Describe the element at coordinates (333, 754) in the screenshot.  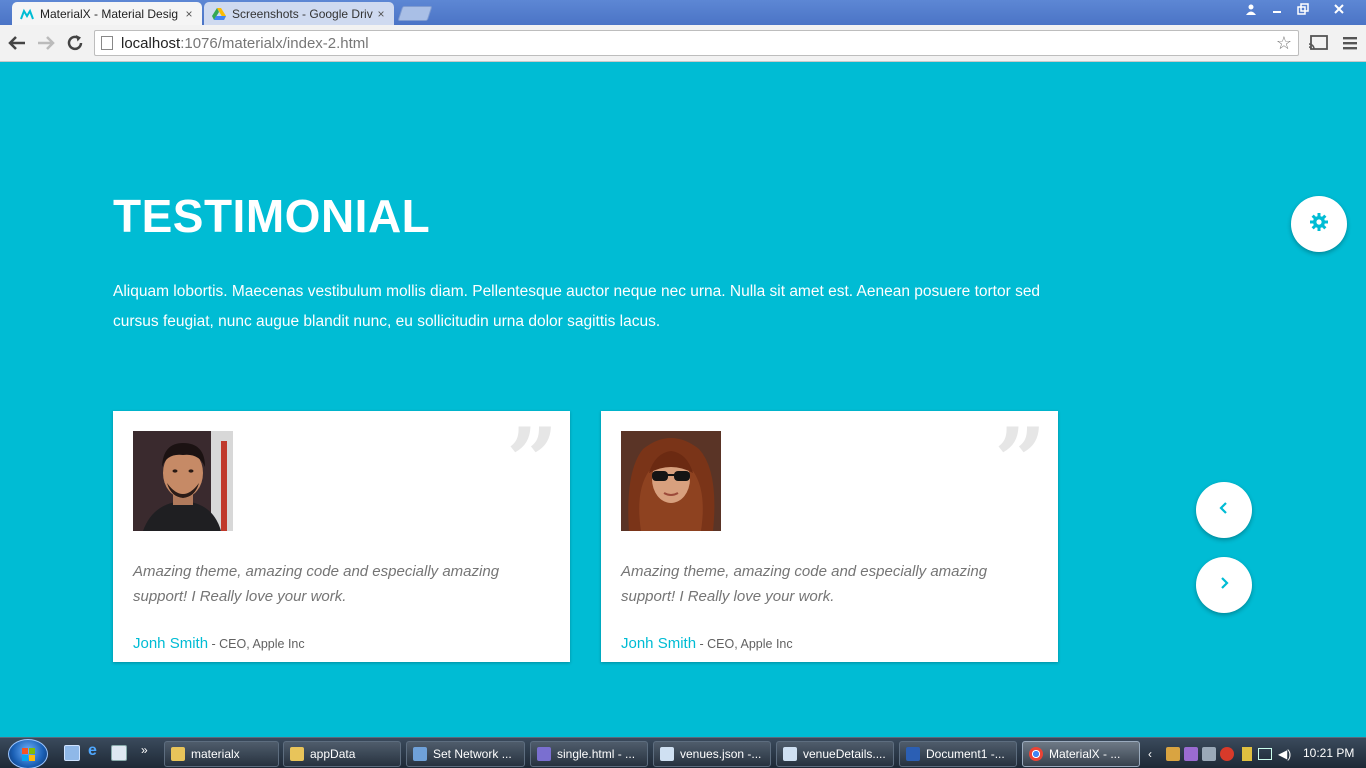
I see `taskbar-item-label: appData` at that location.